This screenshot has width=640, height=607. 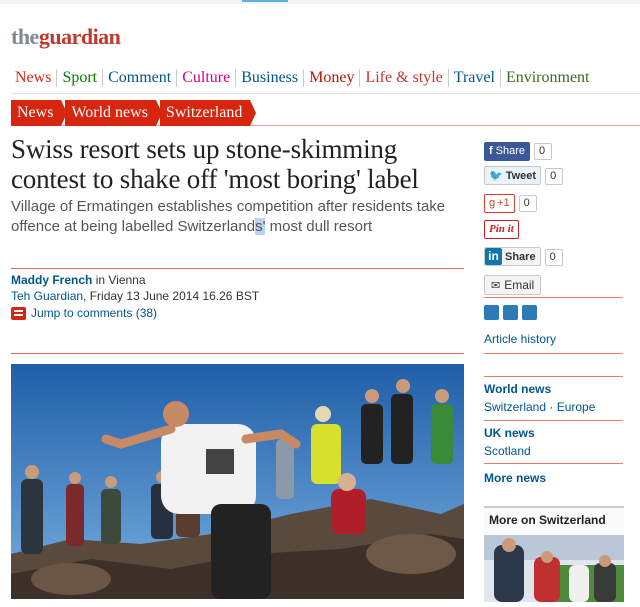 What do you see at coordinates (554, 433) in the screenshot?
I see `uk-news-link: UK news` at bounding box center [554, 433].